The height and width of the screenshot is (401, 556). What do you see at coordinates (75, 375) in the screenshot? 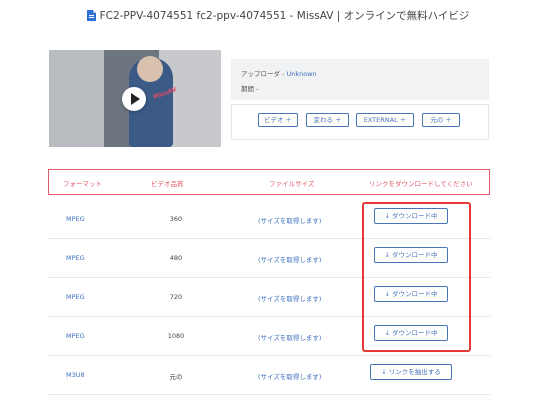
I see `format-cell: M3U8` at bounding box center [75, 375].